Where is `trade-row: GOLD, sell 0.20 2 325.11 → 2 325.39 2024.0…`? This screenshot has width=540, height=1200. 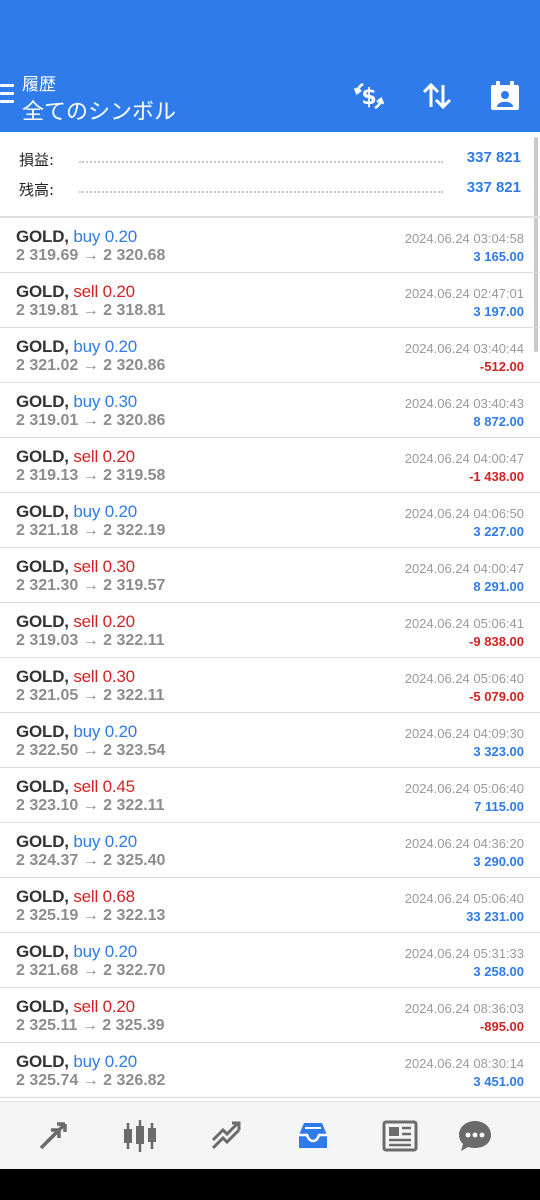
trade-row: GOLD, sell 0.20 2 325.11 → 2 325.39 2024.0… is located at coordinates (270, 1015).